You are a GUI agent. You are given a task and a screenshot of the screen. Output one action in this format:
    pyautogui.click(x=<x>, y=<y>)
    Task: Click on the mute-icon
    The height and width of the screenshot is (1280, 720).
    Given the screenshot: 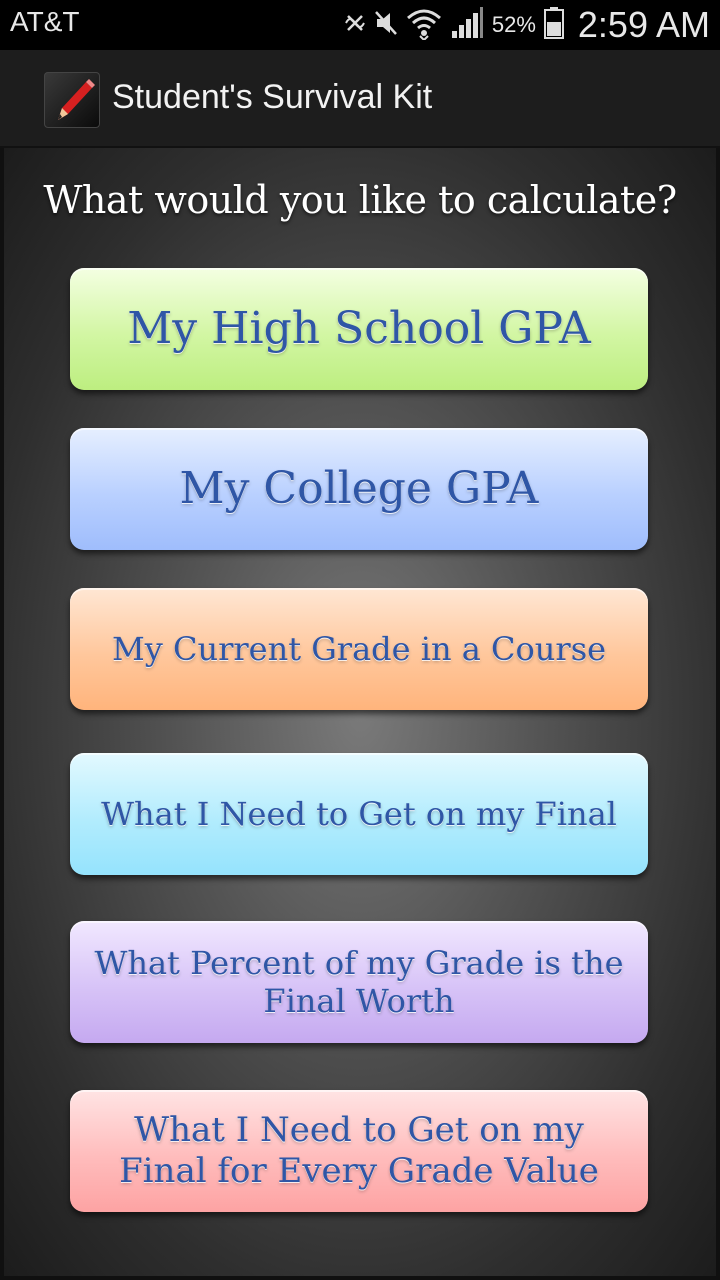 What is the action you would take?
    pyautogui.click(x=386, y=25)
    